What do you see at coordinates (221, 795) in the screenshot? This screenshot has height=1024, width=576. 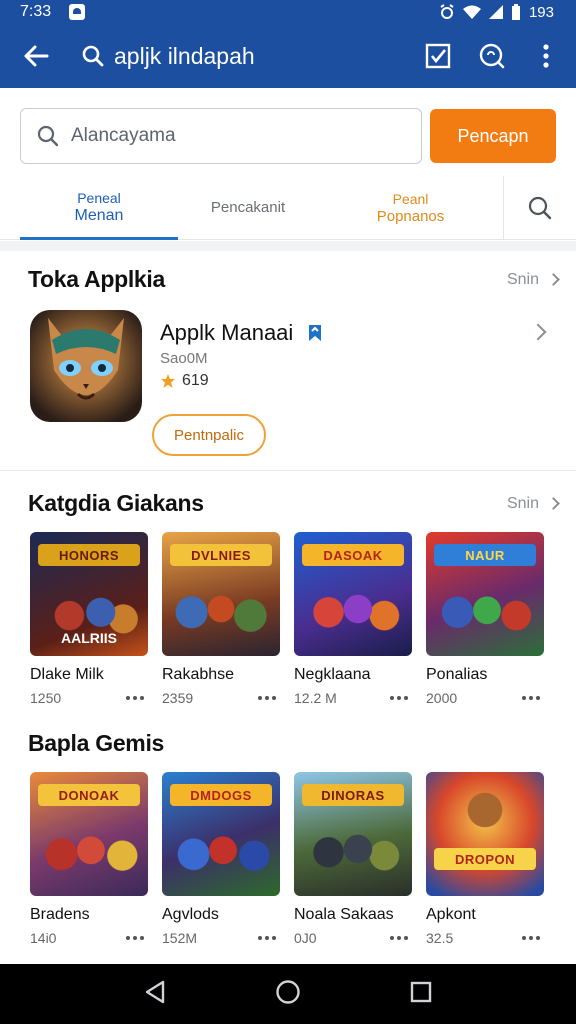 I see `thumbnail-banner: DMDOGS` at bounding box center [221, 795].